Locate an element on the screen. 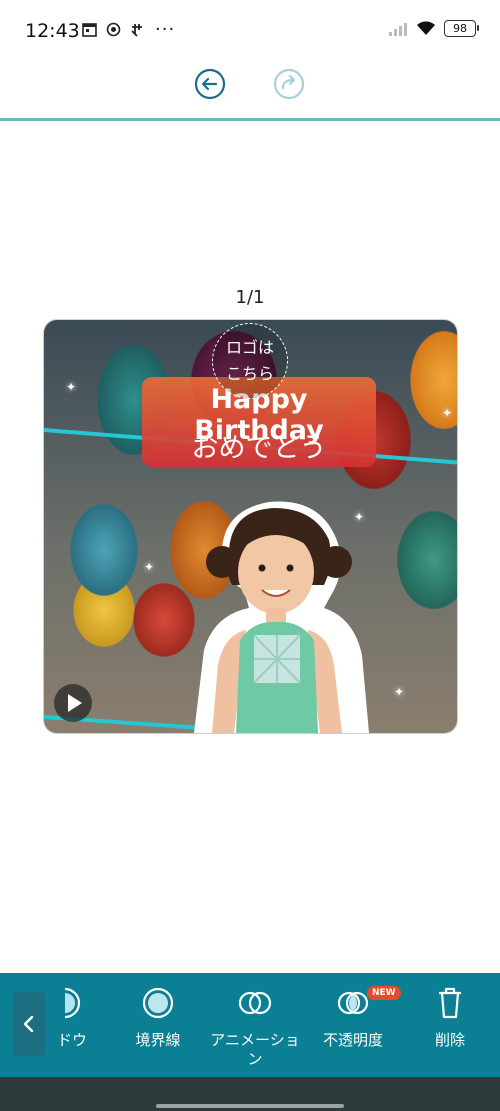  tool-delete: 削除 is located at coordinates (450, 1018).